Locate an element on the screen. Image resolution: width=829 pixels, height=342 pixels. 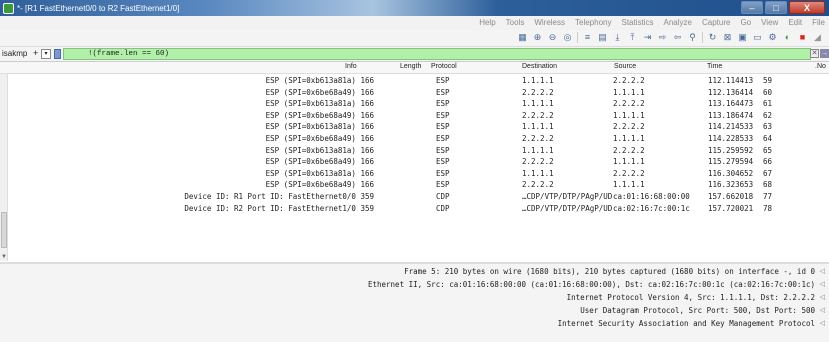
save-file-icon: ▣ is located at coordinates (742, 37).